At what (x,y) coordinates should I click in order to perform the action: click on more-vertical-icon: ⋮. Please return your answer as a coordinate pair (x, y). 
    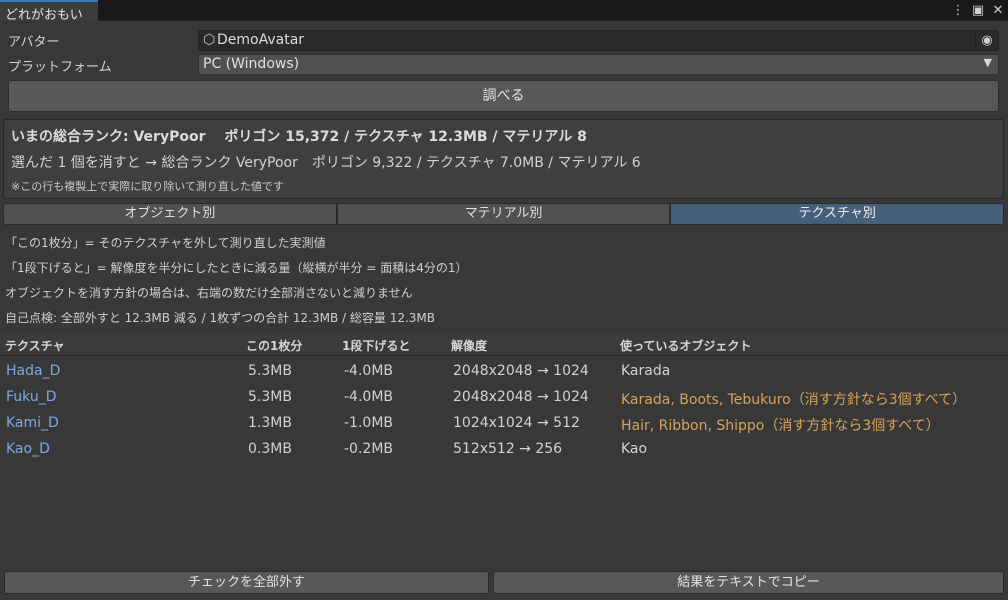
    Looking at the image, I should click on (958, 11).